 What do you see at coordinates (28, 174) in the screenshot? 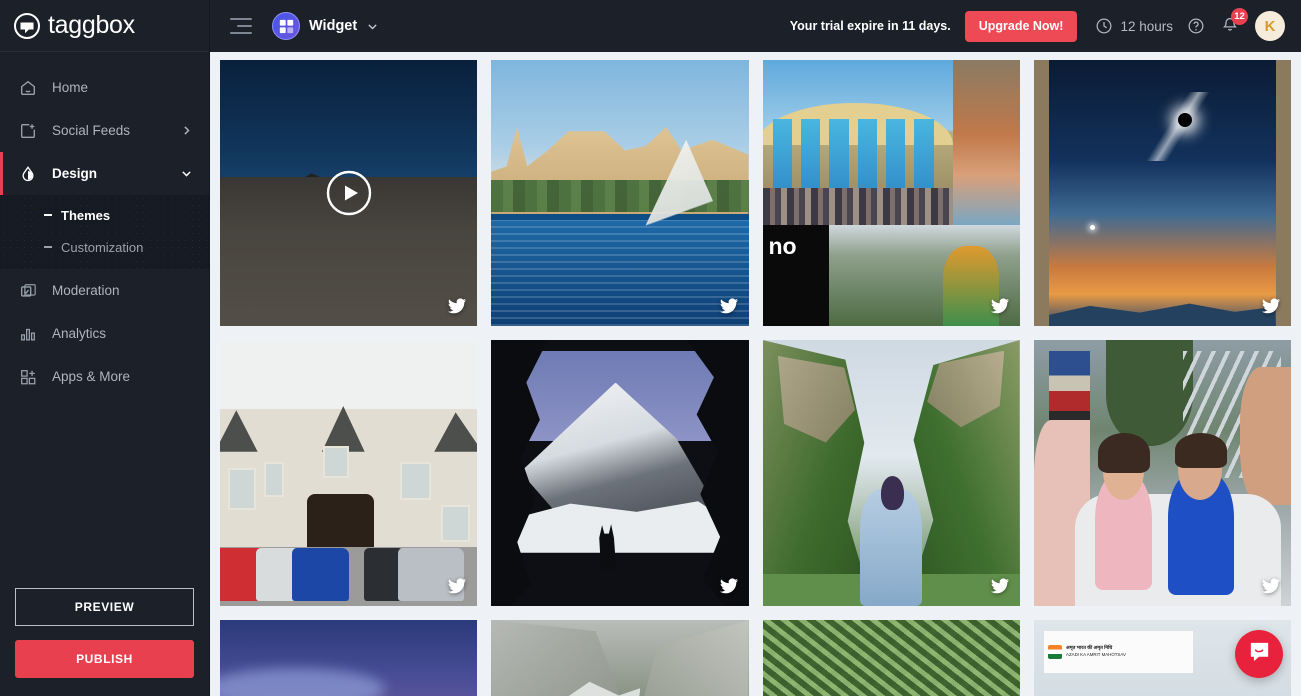
I see `design-drop-icon` at bounding box center [28, 174].